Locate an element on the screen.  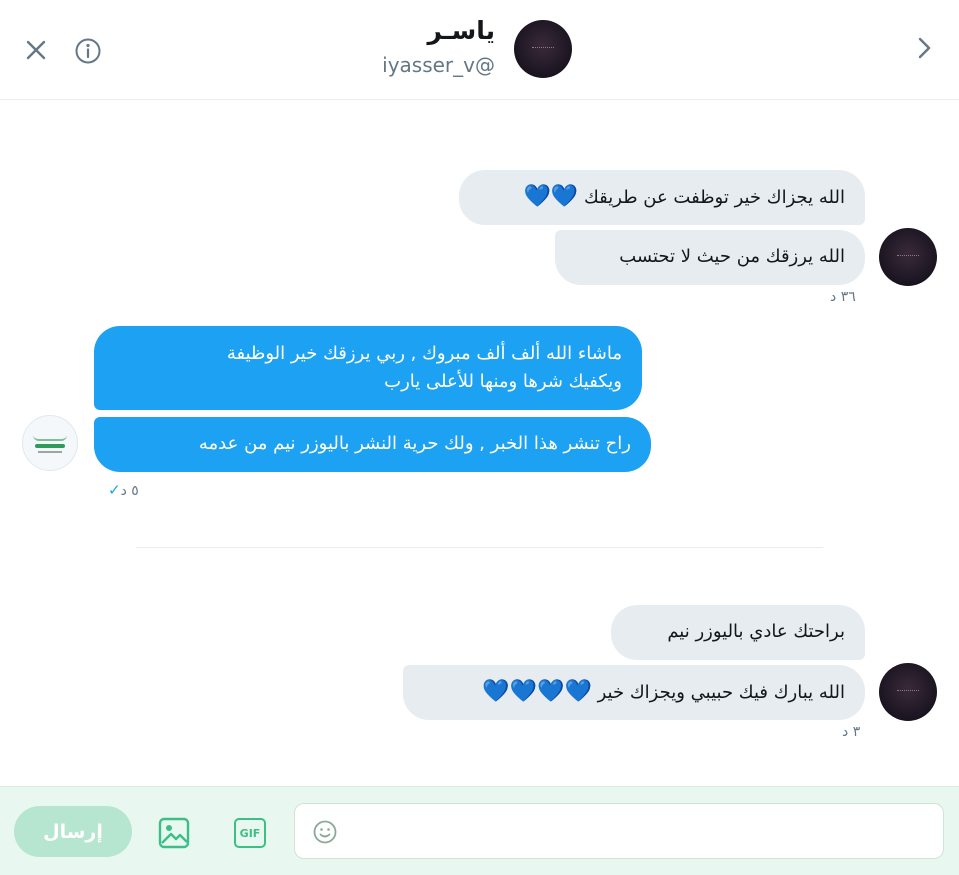
message-bubble-received: براحتك عادي باليوزر نيم is located at coordinates (738, 632).